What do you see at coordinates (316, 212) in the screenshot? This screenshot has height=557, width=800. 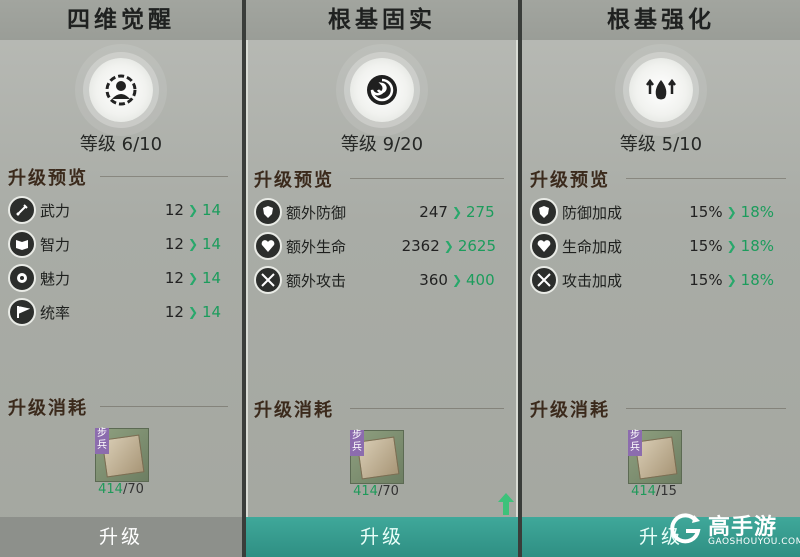 I see `stat-name: 额外防御` at bounding box center [316, 212].